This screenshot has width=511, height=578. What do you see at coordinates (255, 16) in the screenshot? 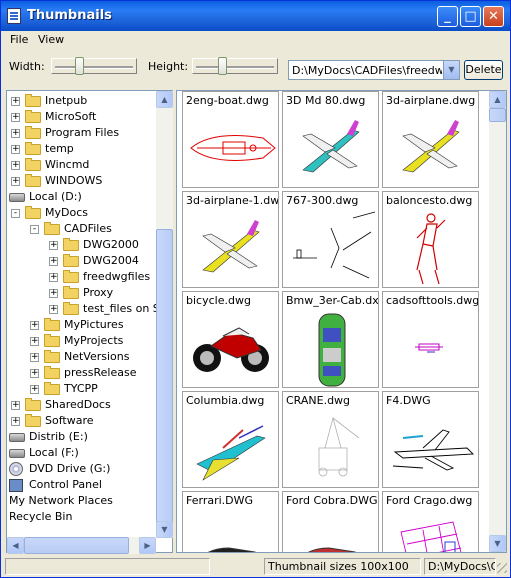
I see `title-bar: Thumbnails _ □ ✕` at bounding box center [255, 16].